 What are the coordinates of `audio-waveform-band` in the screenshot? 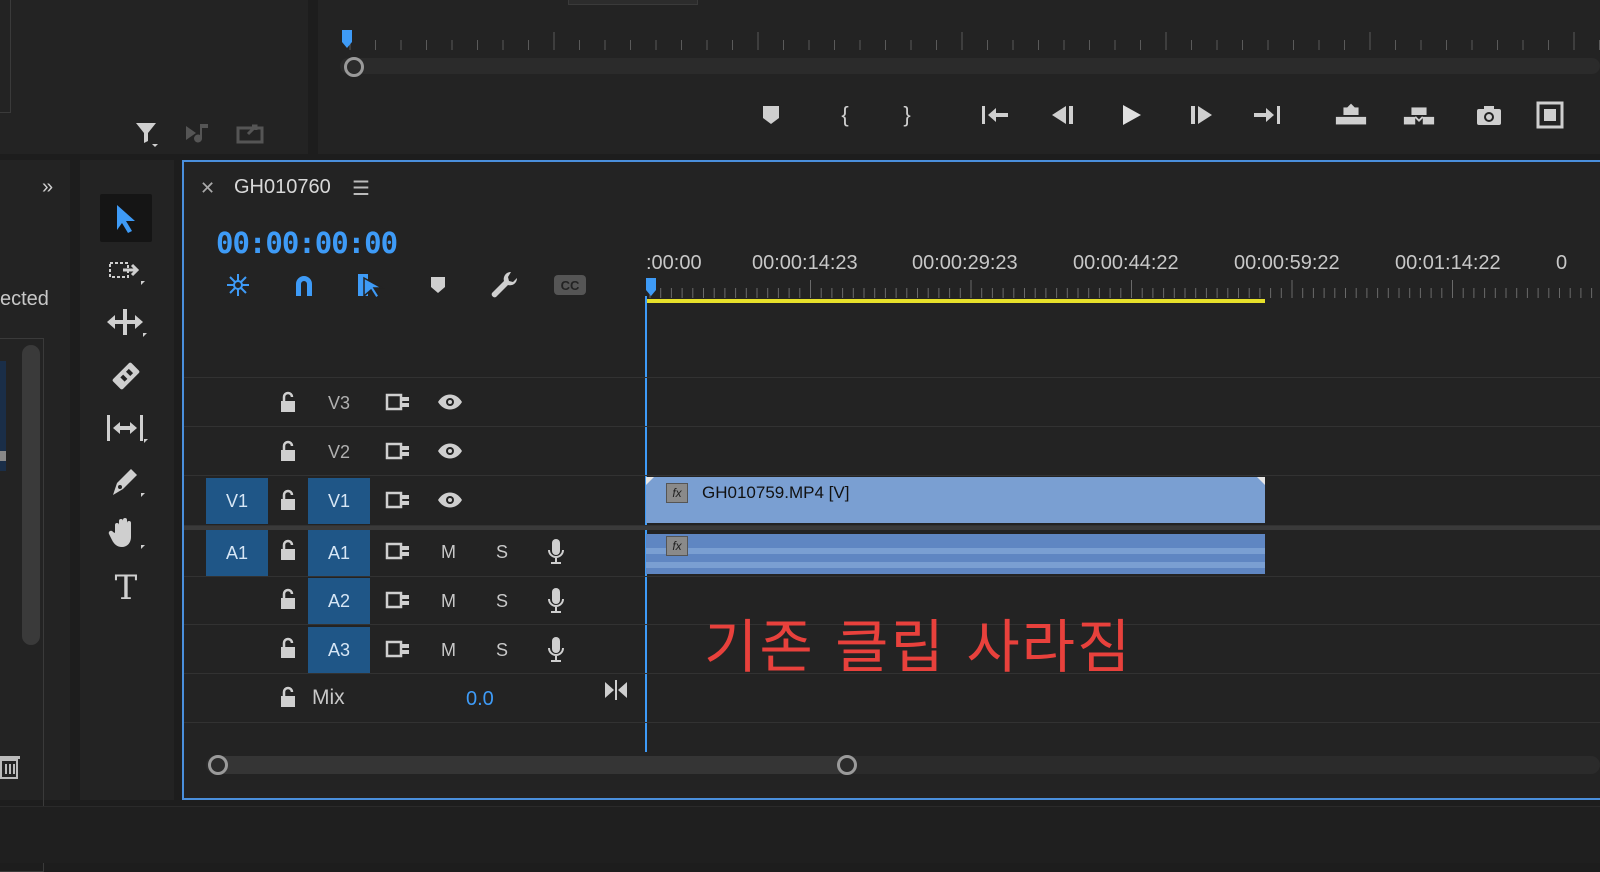 It's located at (955, 565).